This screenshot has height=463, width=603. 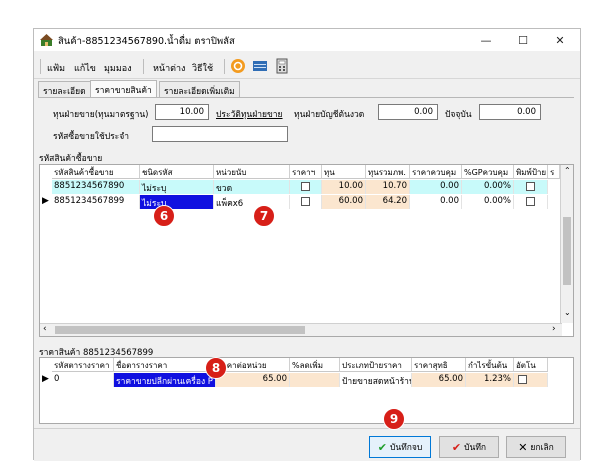 What do you see at coordinates (177, 172) in the screenshot?
I see `col-header: ชนิดรหัส` at bounding box center [177, 172].